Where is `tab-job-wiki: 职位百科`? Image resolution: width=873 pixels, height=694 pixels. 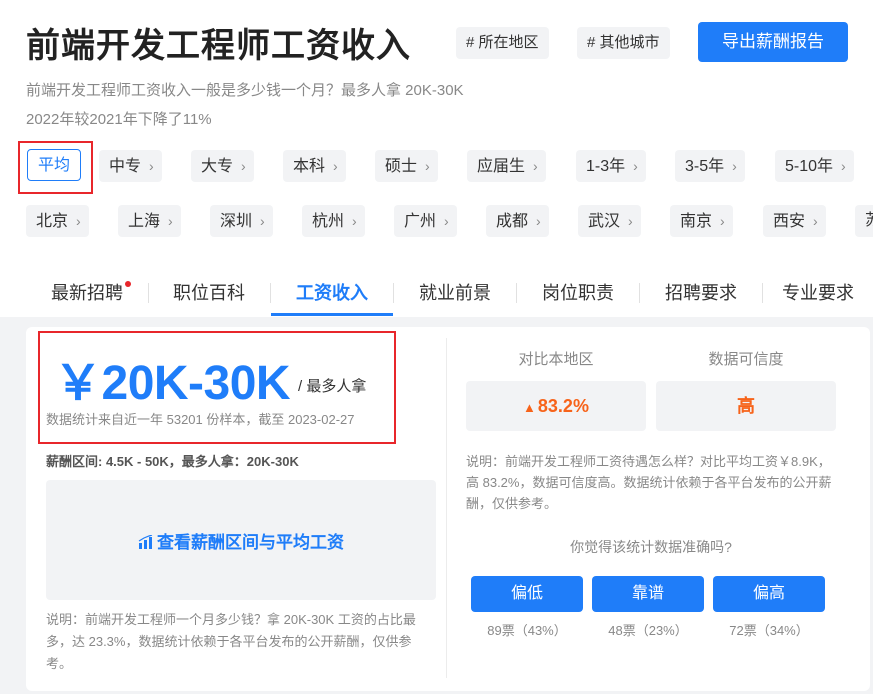 tab-job-wiki: 职位百科 is located at coordinates (209, 293).